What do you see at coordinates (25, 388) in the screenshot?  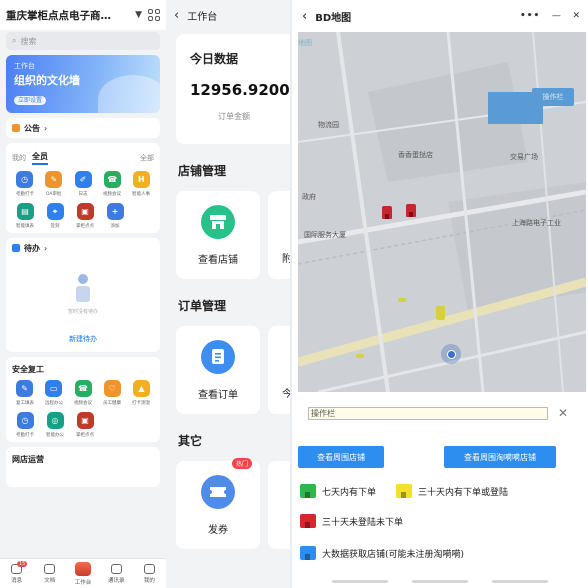 I see `app-icon: ✎` at bounding box center [25, 388].